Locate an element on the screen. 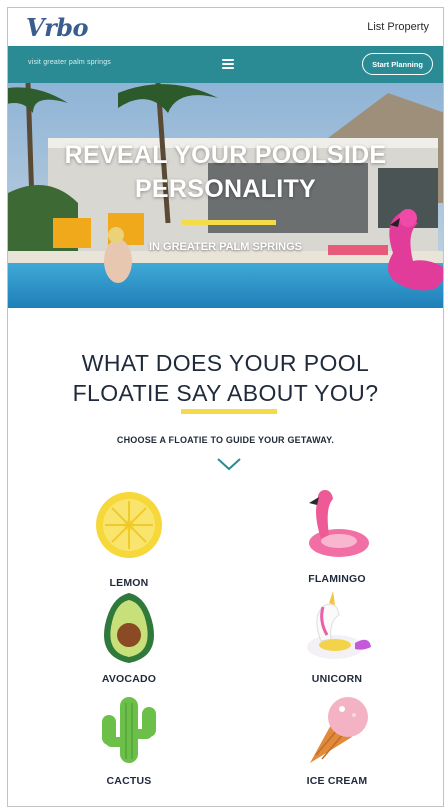 This screenshot has width=448, height=810. floatie-option-avocado: AVOCADO is located at coordinates (129, 638).